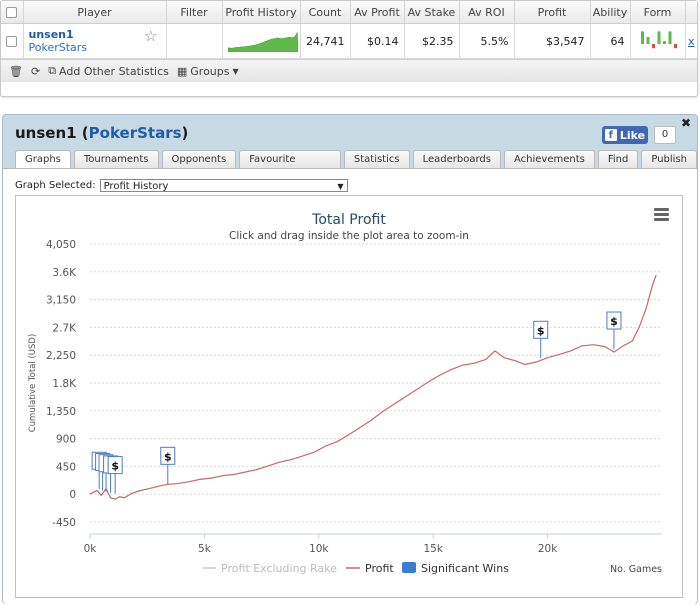 The image size is (700, 605). What do you see at coordinates (665, 135) in the screenshot?
I see `facebook-like-count: 0` at bounding box center [665, 135].